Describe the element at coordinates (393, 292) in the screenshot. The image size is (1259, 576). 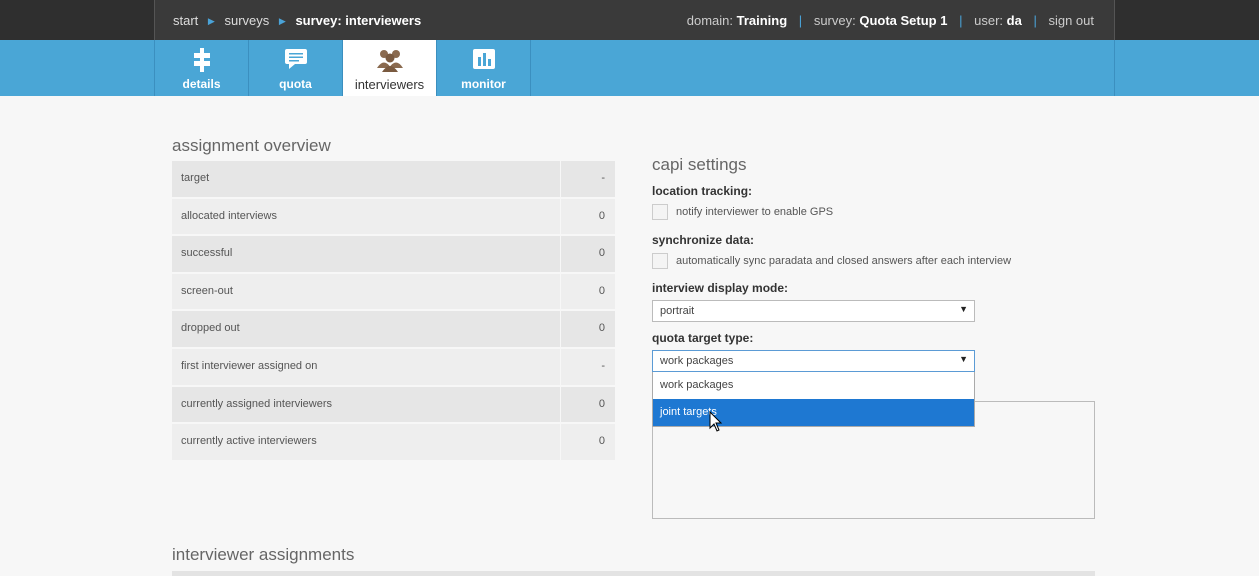
I see `table-row: screen-out 0` at that location.